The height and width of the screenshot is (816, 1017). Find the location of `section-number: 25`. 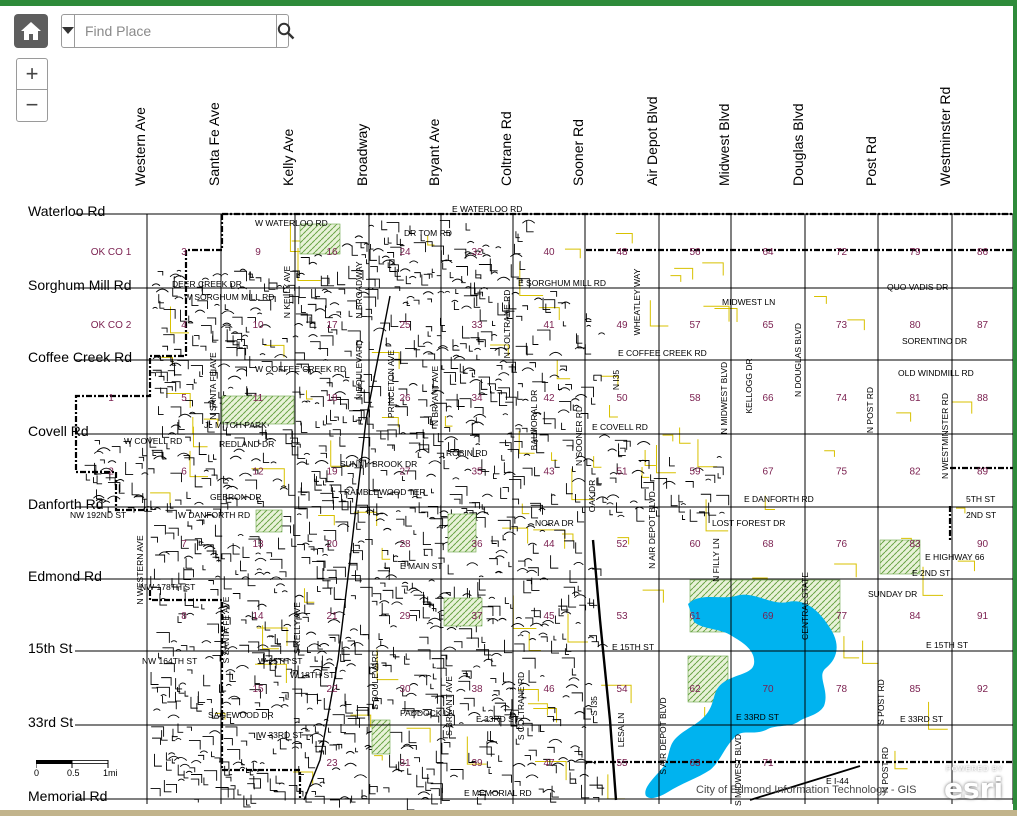

section-number: 25 is located at coordinates (405, 325).